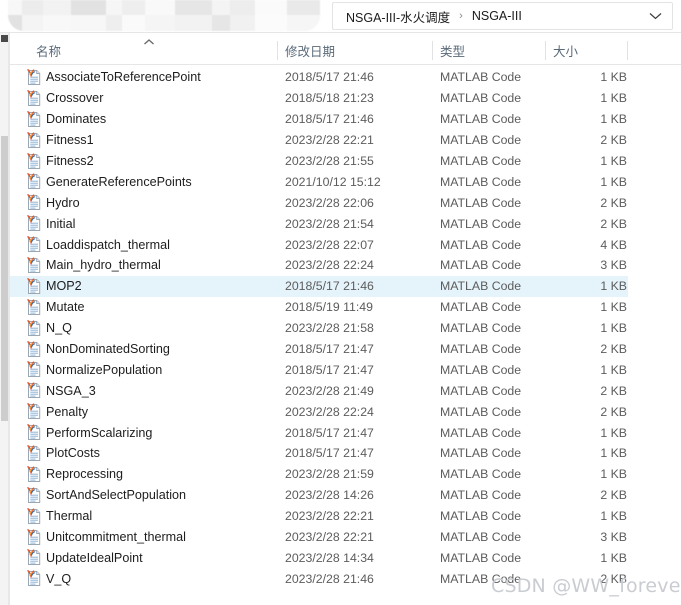  What do you see at coordinates (48, 50) in the screenshot?
I see `column-header-name: 名称` at bounding box center [48, 50].